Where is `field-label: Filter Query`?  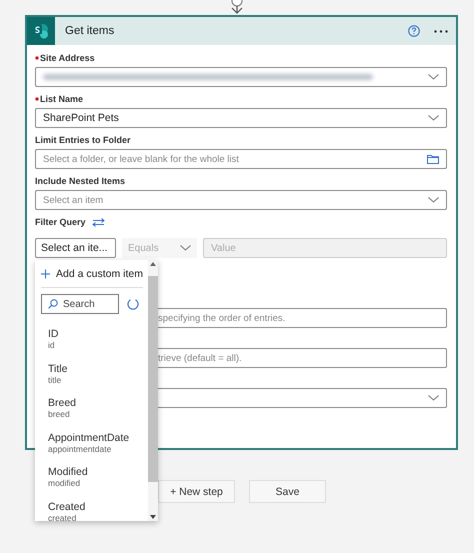 field-label: Filter Query is located at coordinates (60, 222).